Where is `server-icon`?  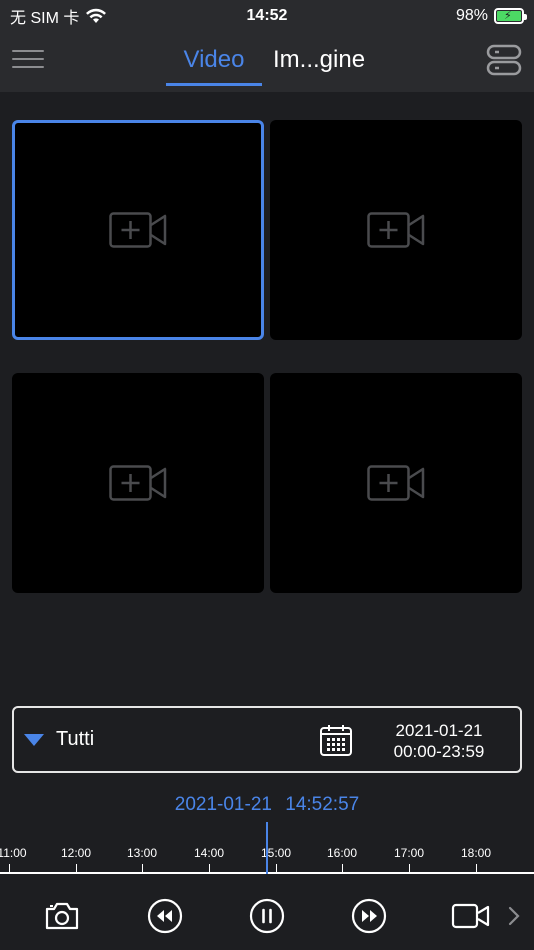
server-icon is located at coordinates (504, 60).